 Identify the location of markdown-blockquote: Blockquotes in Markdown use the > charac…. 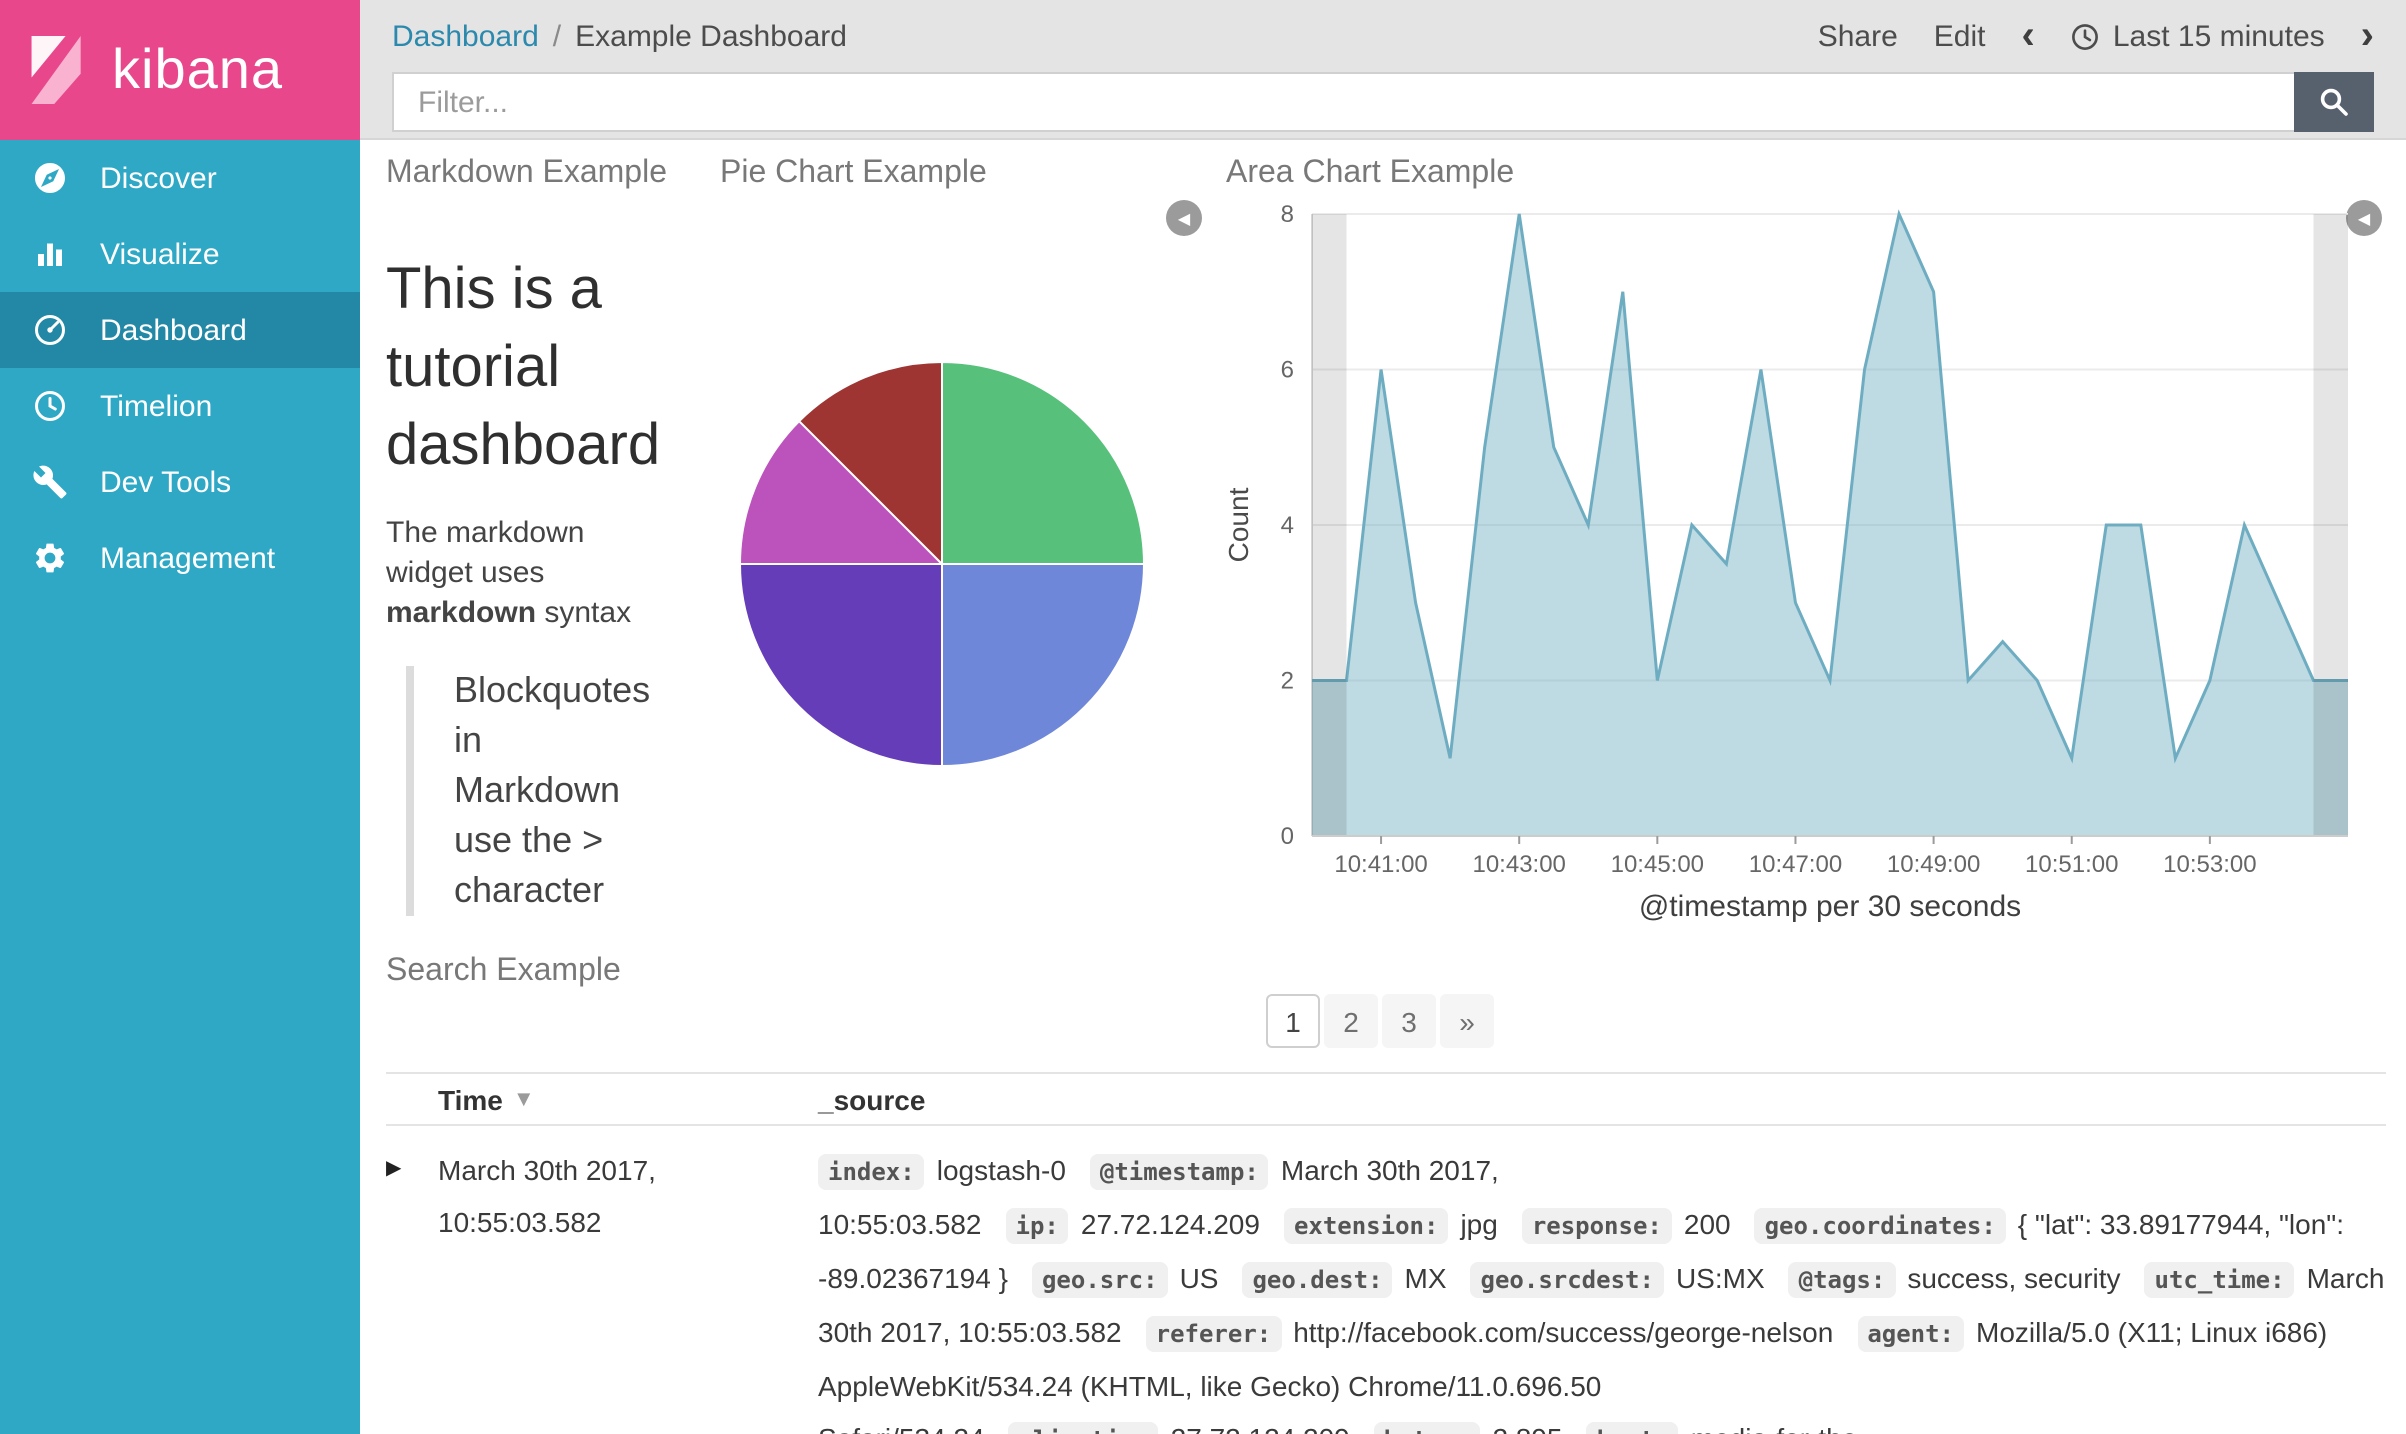
(528, 791).